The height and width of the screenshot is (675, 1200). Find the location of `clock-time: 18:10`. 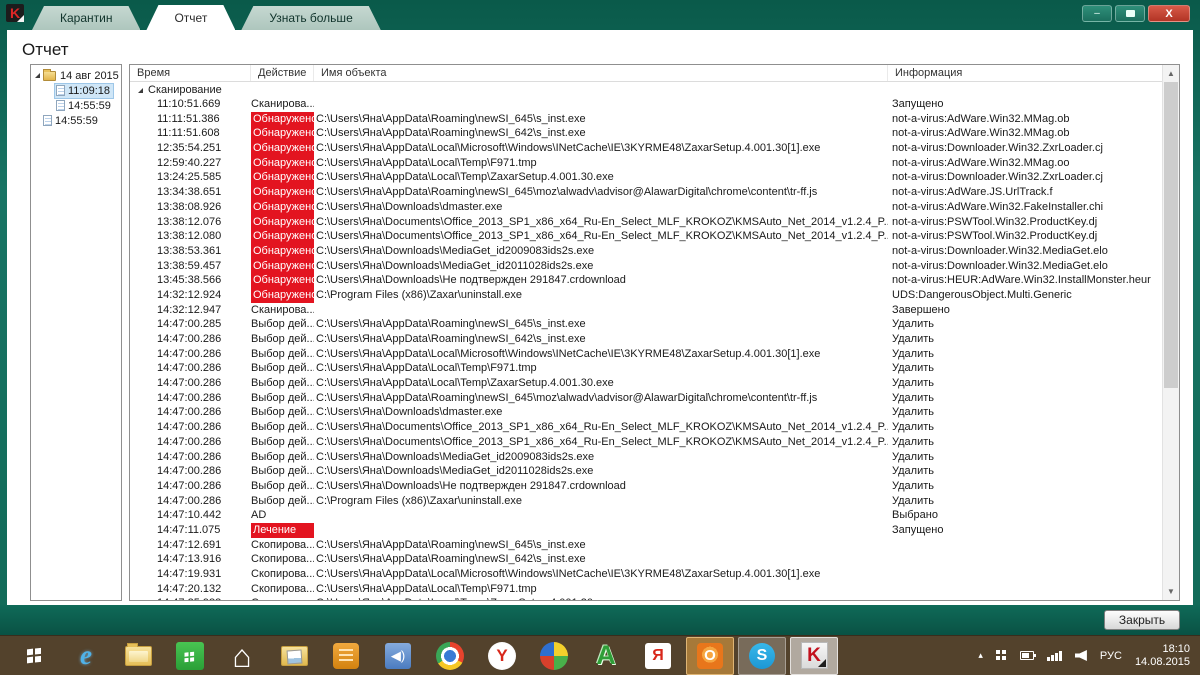

clock-time: 18:10 is located at coordinates (1176, 648).